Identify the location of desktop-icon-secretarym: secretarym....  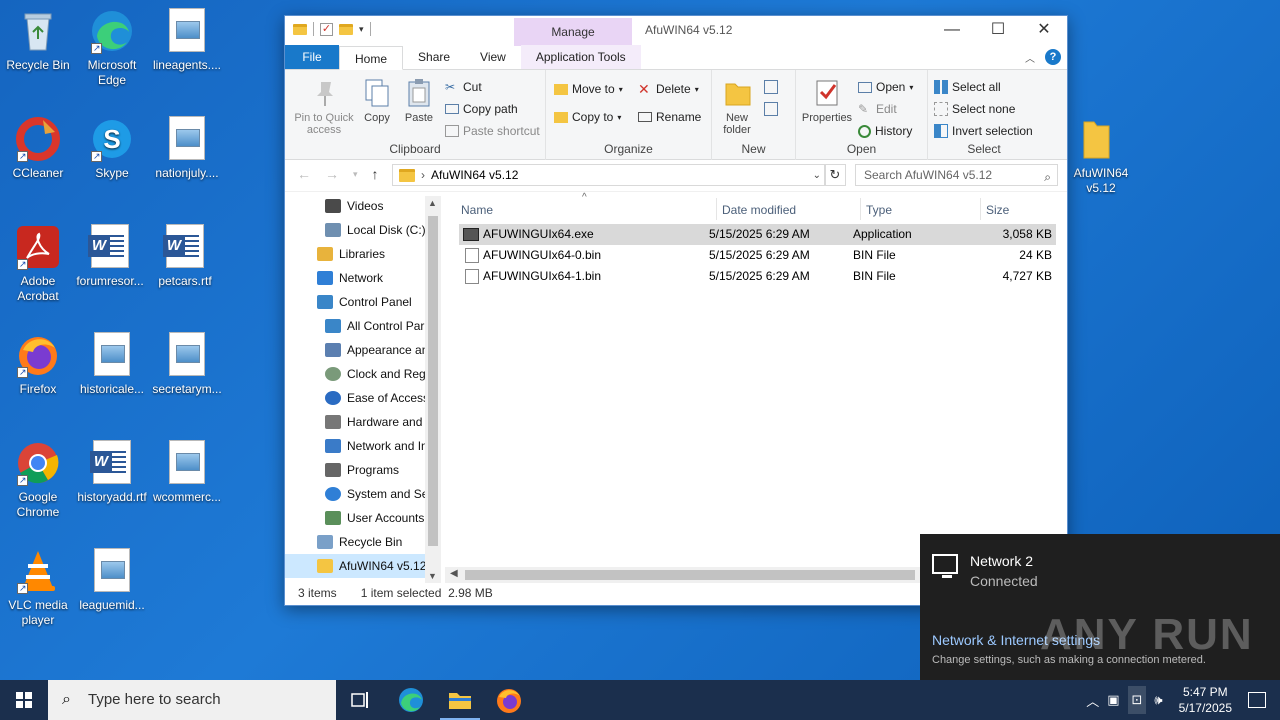
(187, 364).